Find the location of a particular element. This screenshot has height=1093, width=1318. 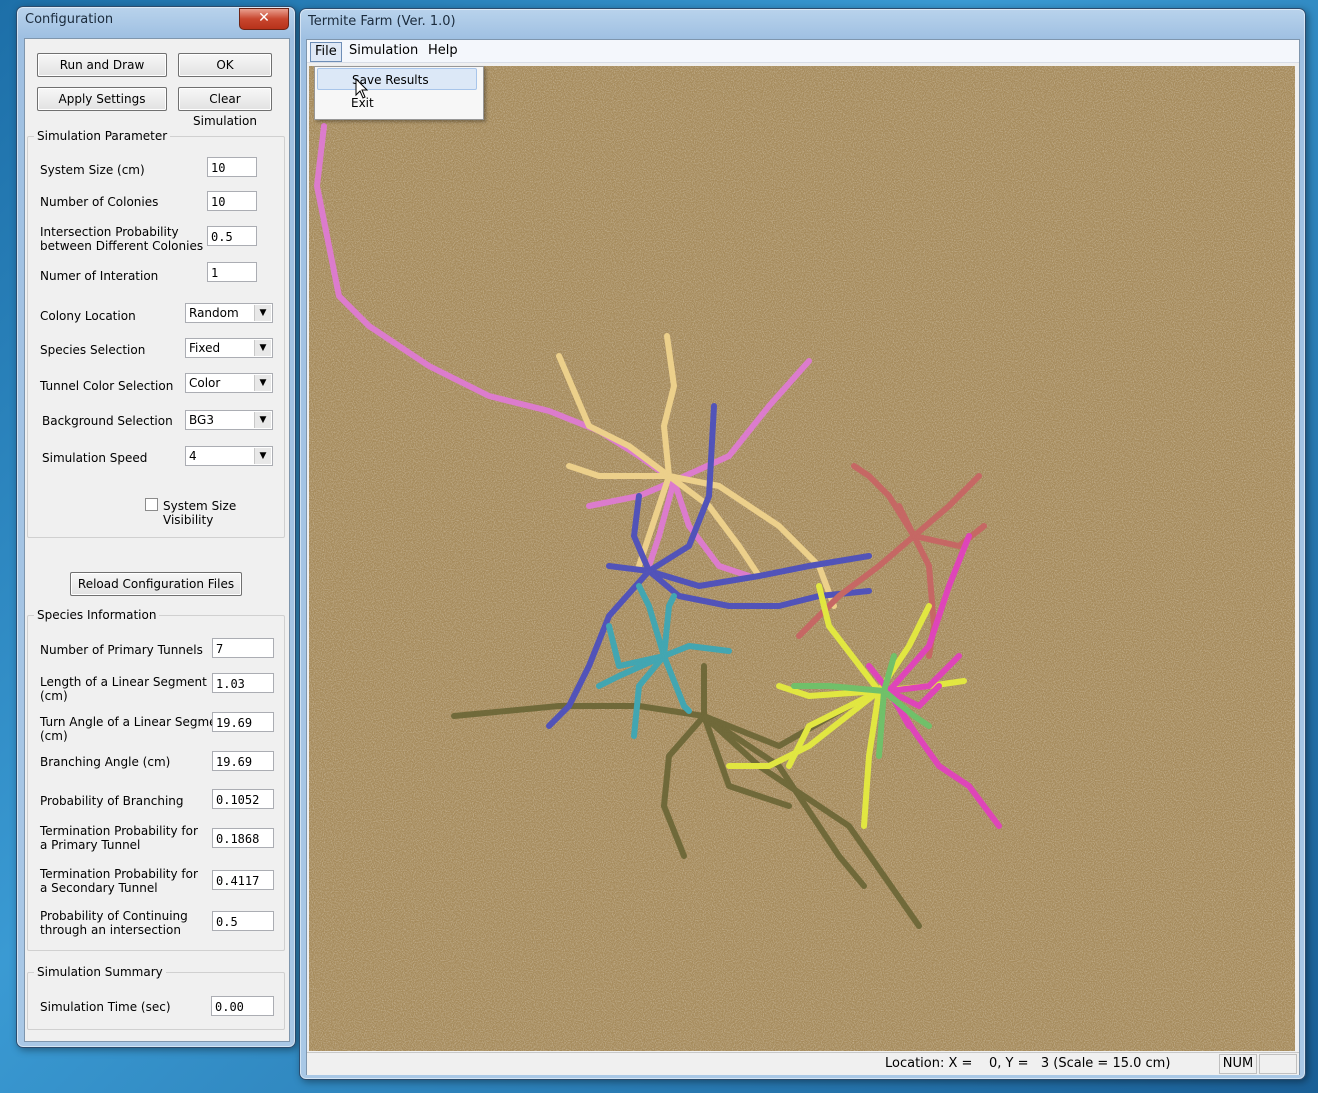

close-button: ✕ is located at coordinates (264, 19).